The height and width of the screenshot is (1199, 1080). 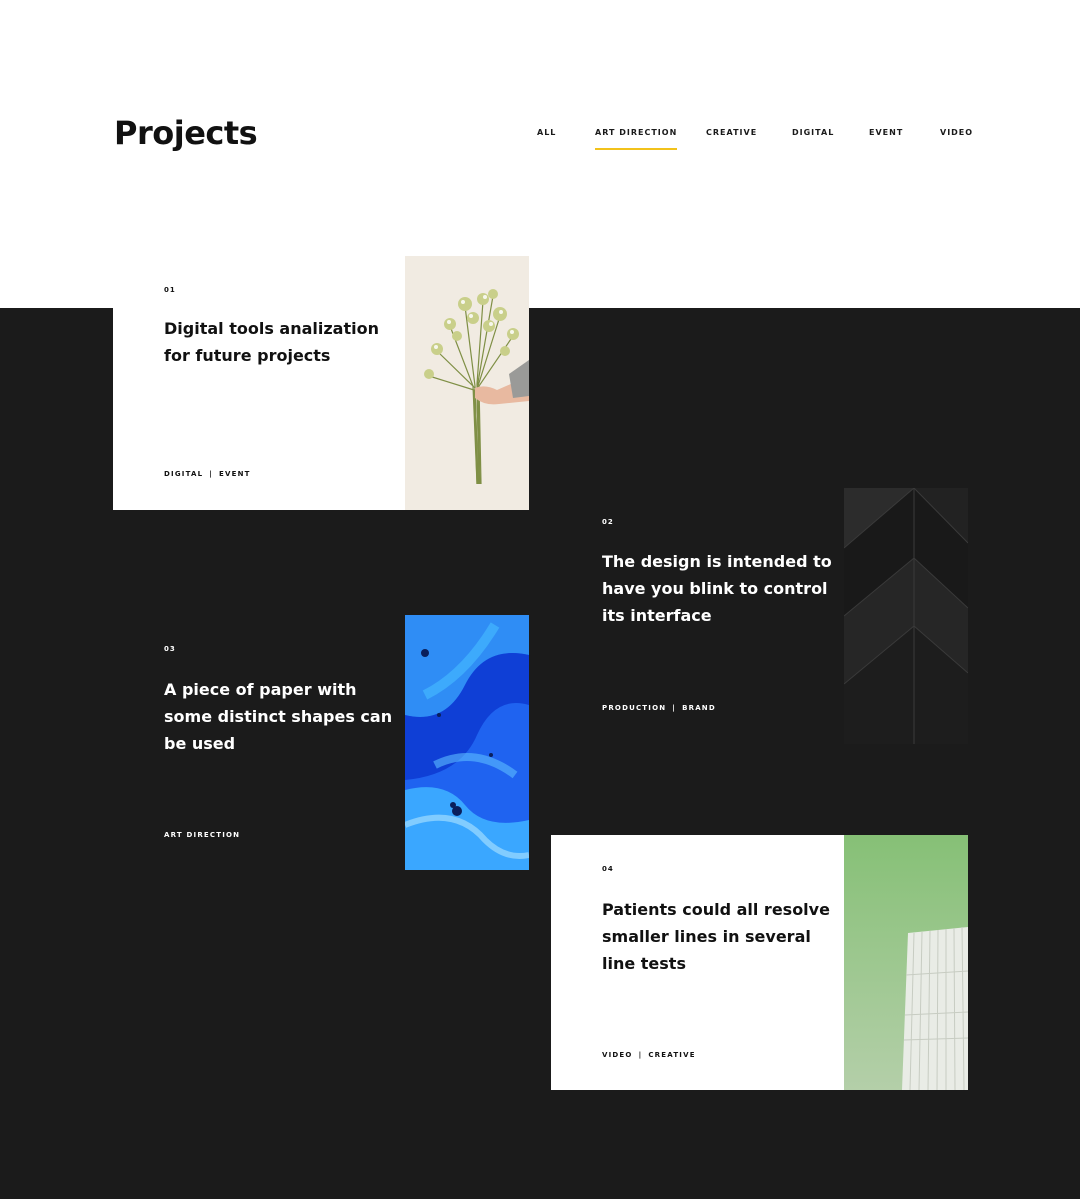 What do you see at coordinates (170, 649) in the screenshot?
I see `project-number: 03` at bounding box center [170, 649].